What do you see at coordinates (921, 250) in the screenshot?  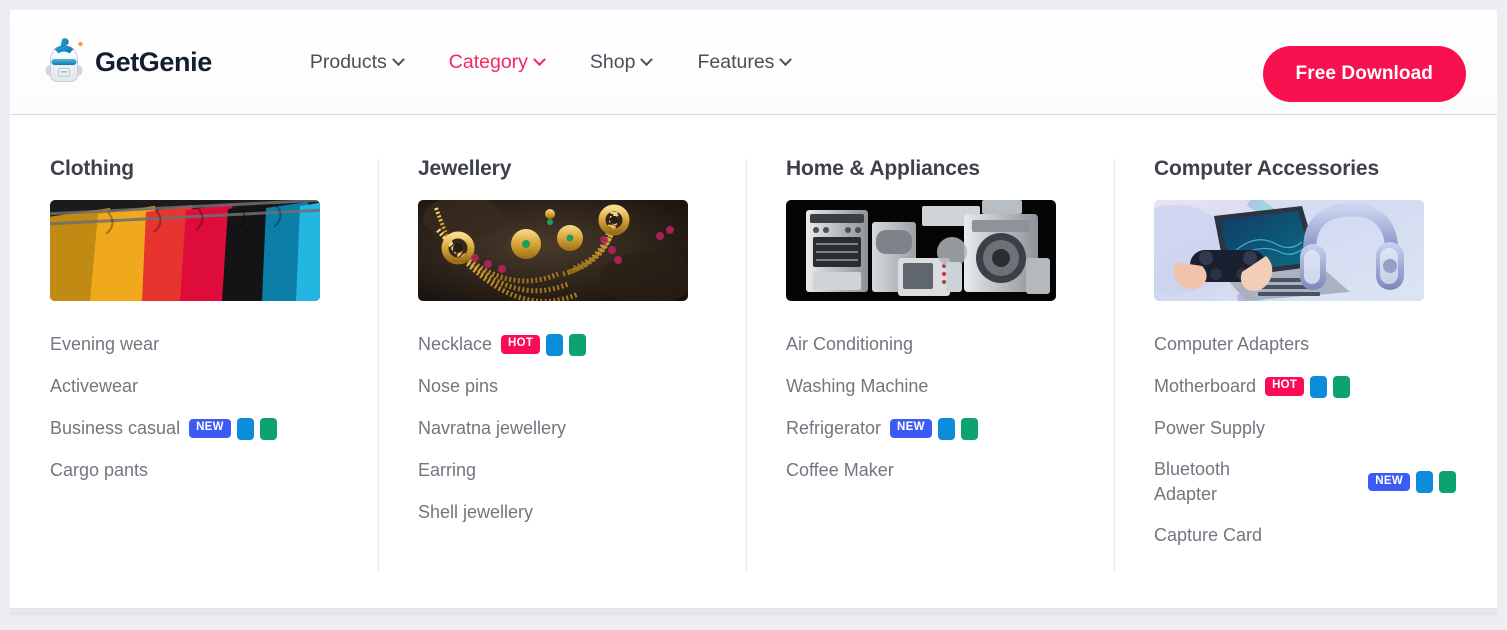 I see `thumbnail-home-appliances` at bounding box center [921, 250].